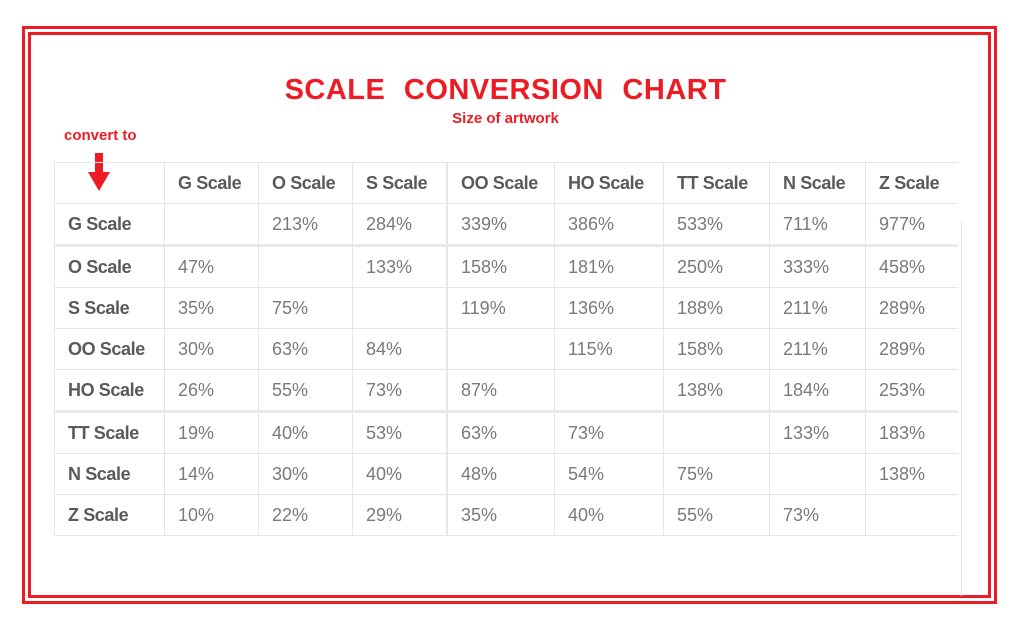 The image size is (1011, 623). Describe the element at coordinates (109, 266) in the screenshot. I see `row-header: O Scale` at that location.